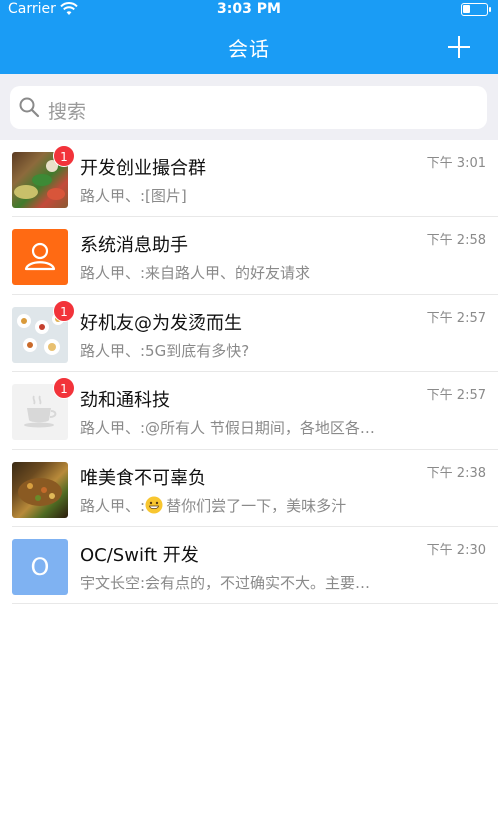  Describe the element at coordinates (133, 196) in the screenshot. I see `conversation-preview: 路人甲、:[图片]` at that location.